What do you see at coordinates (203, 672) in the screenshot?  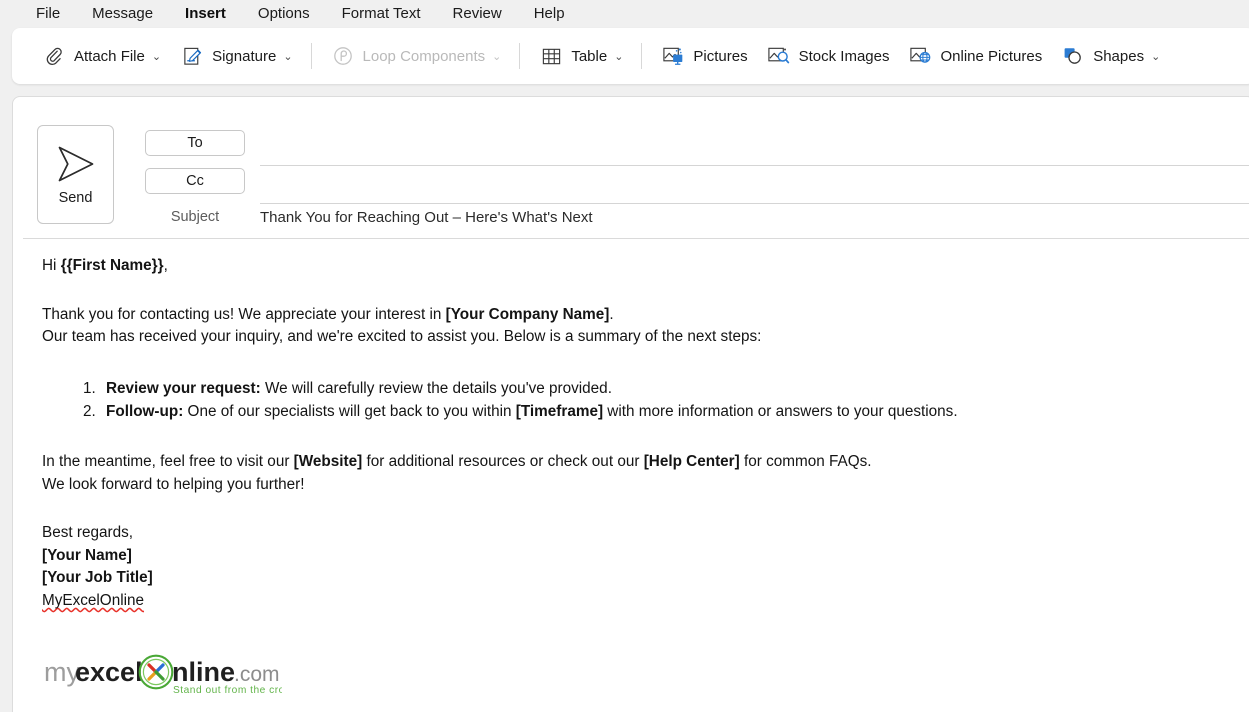 I see `svg-text: nline` at bounding box center [203, 672].